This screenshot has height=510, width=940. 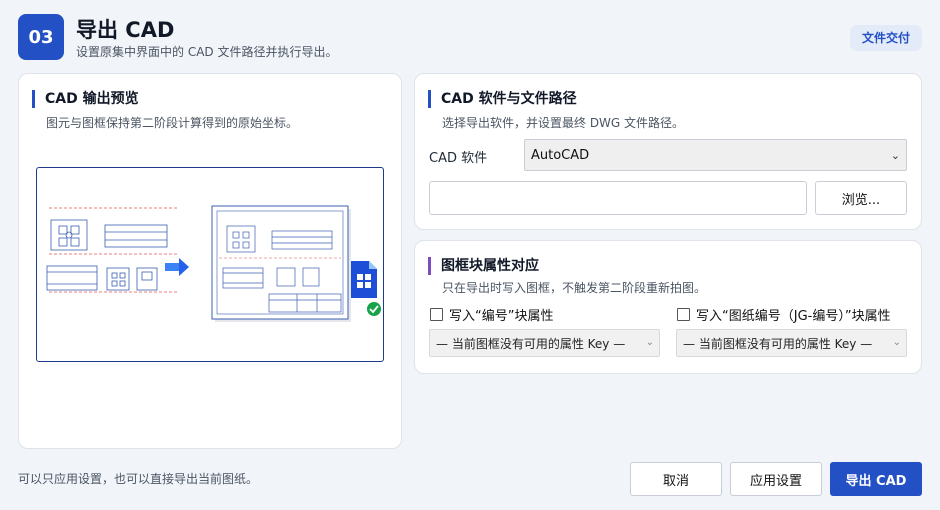 I want to click on cad-drawing-illustration, so click(x=213, y=263).